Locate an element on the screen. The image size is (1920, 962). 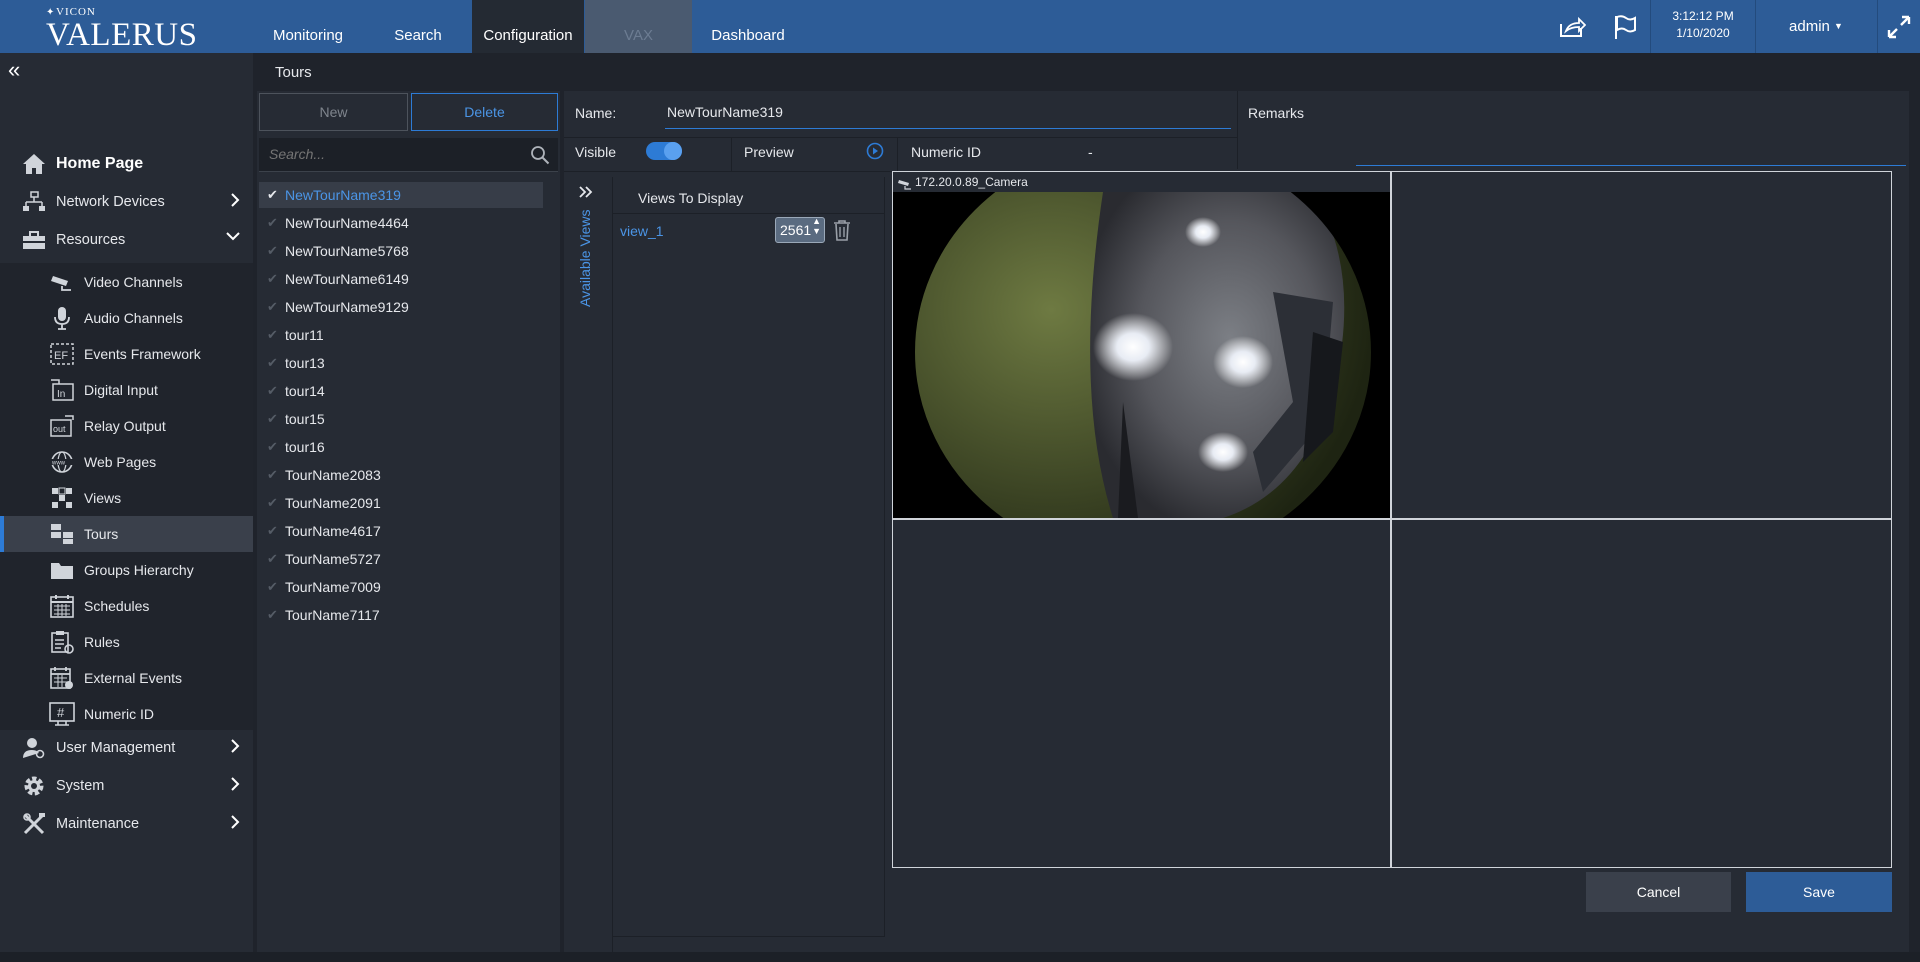
sidebar-item-resources: Resources is located at coordinates (126, 240).